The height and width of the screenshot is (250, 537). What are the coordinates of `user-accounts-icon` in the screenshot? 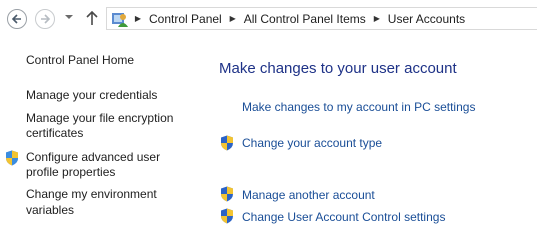 It's located at (120, 19).